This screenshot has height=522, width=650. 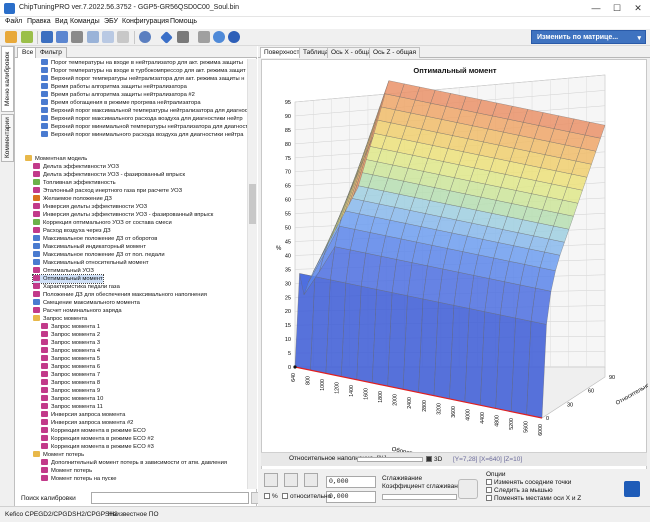 I want to click on tree-item: Запрос момента 4, so click(x=70, y=351).